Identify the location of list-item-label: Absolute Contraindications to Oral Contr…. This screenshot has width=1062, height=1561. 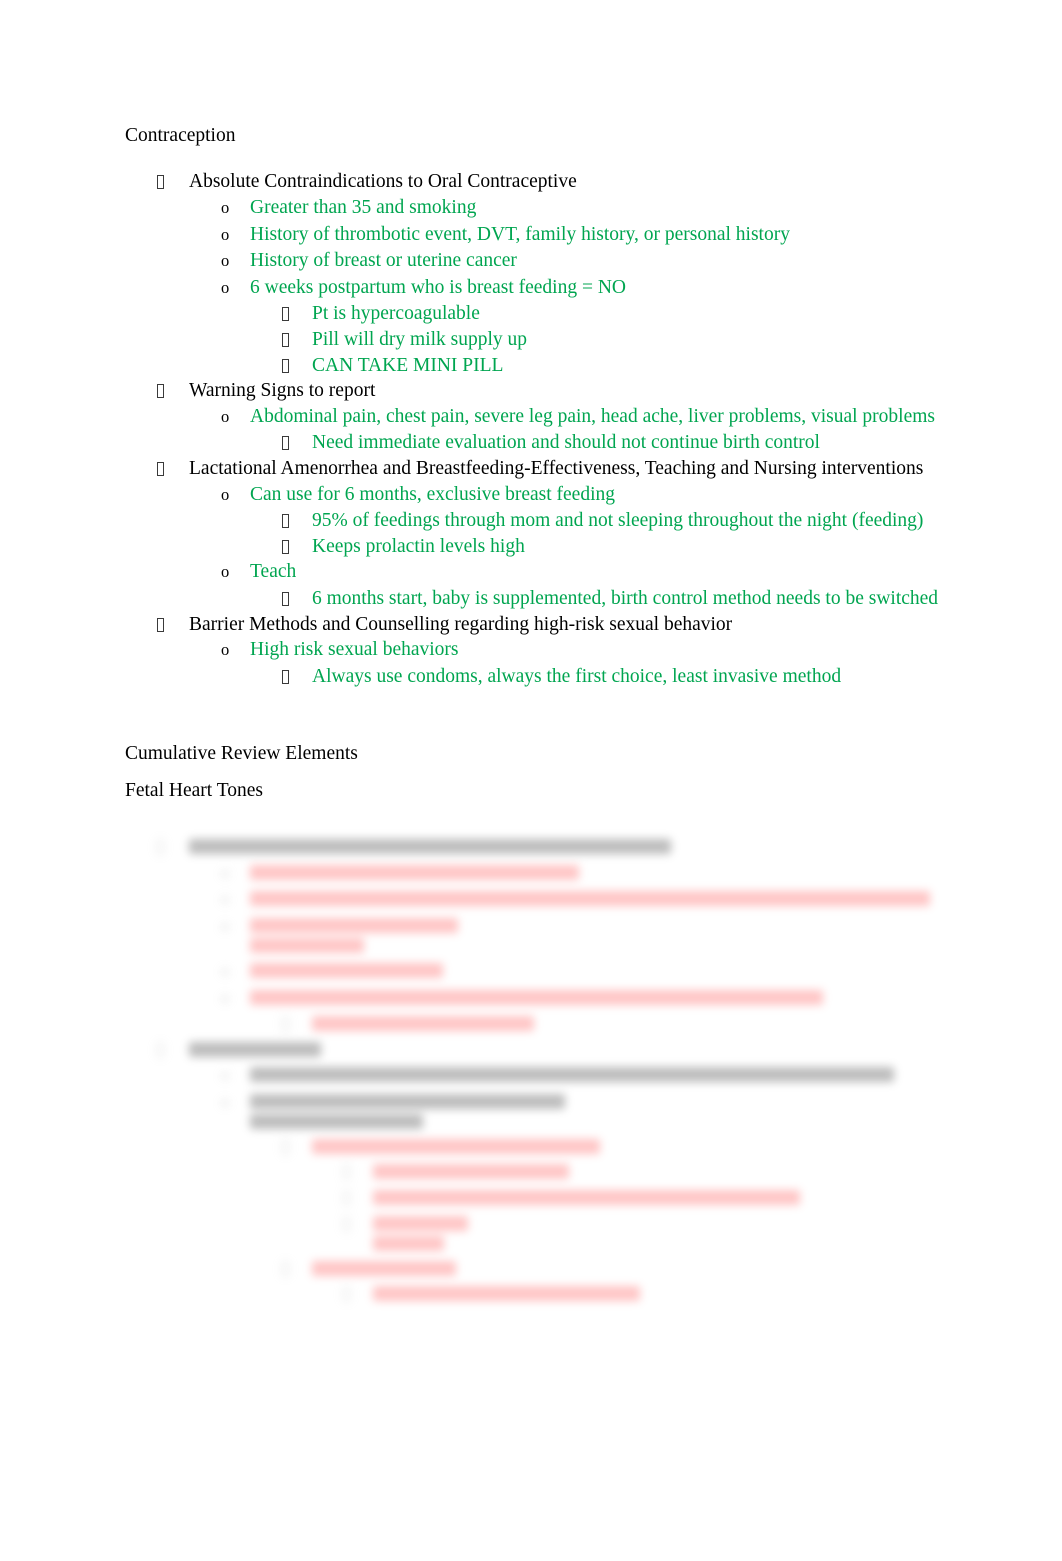
(383, 182).